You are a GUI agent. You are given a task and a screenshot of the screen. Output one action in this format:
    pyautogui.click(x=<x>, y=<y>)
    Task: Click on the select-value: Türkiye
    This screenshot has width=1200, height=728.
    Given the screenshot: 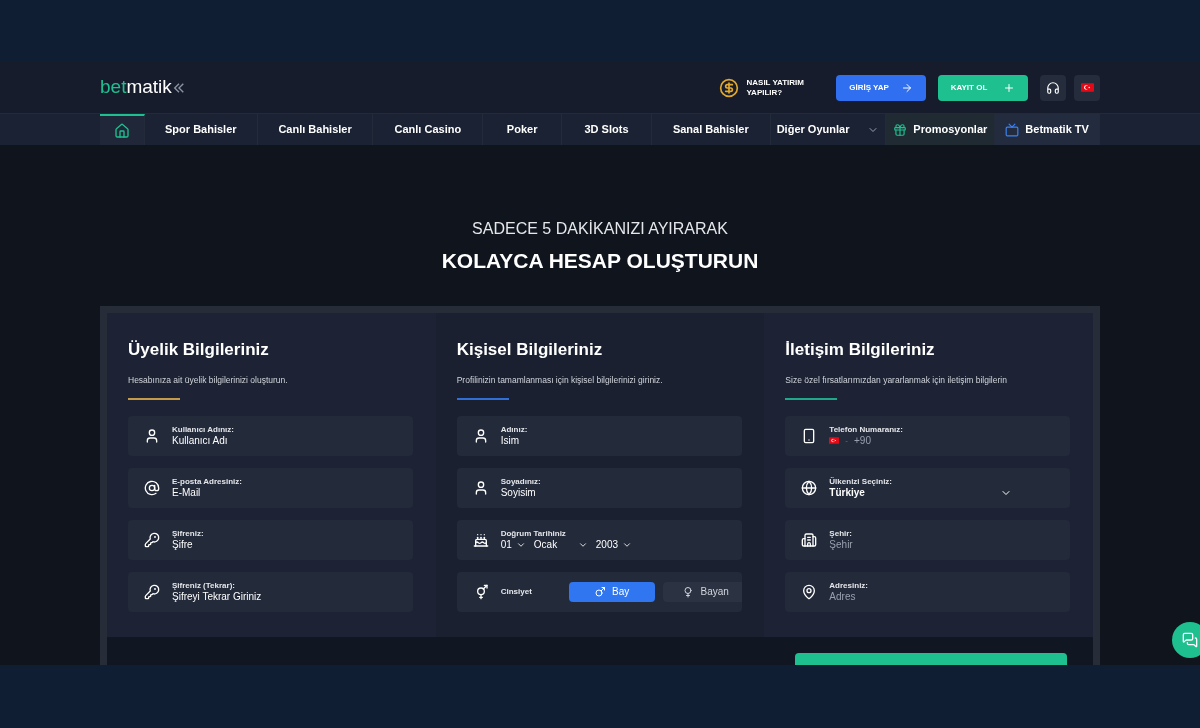 What is the action you would take?
    pyautogui.click(x=847, y=492)
    